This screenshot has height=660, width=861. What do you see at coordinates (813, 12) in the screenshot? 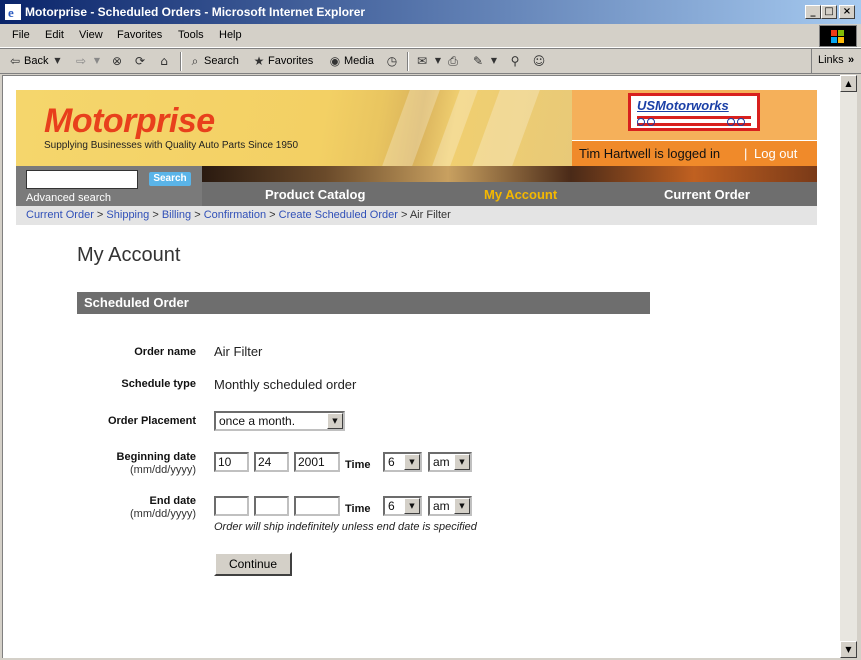
I see `minimize-button: _` at bounding box center [813, 12].